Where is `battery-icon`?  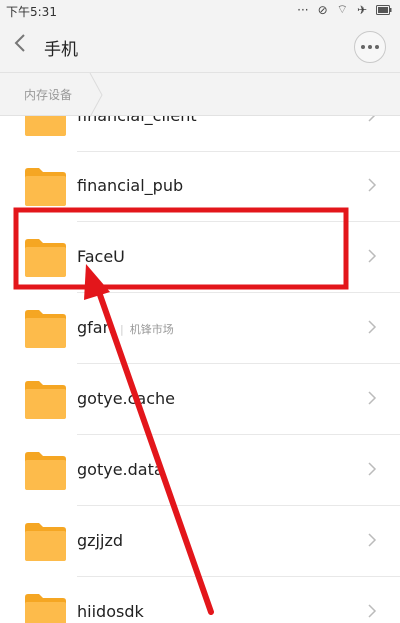 battery-icon is located at coordinates (384, 9).